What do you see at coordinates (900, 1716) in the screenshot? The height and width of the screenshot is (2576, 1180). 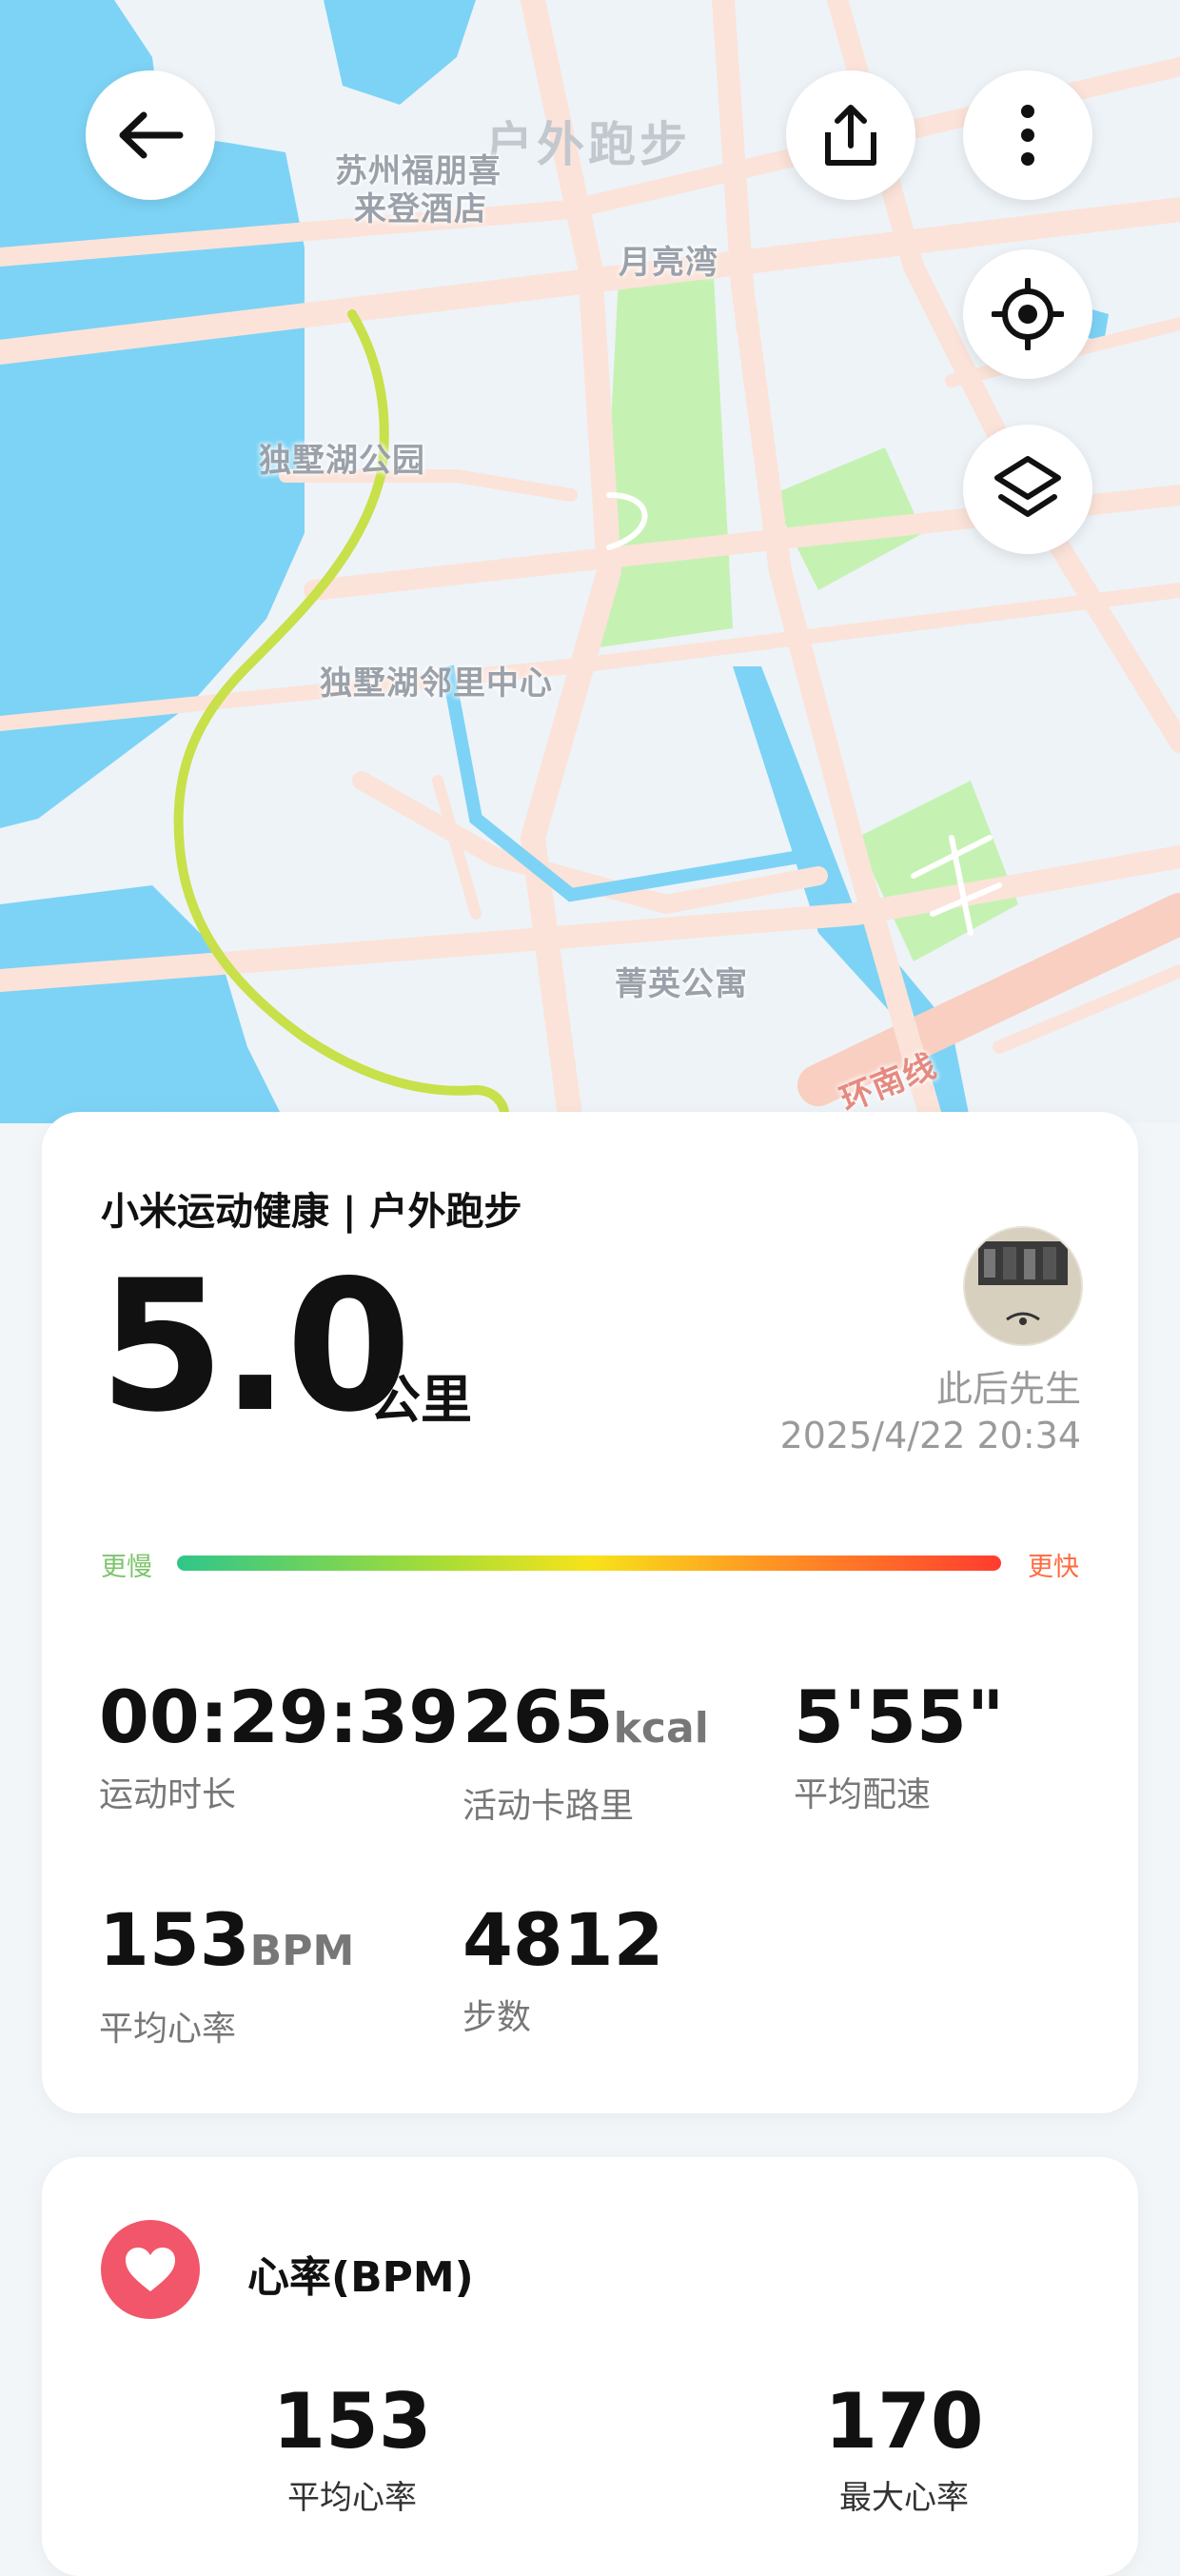 I see `stat-value: 5'55"` at bounding box center [900, 1716].